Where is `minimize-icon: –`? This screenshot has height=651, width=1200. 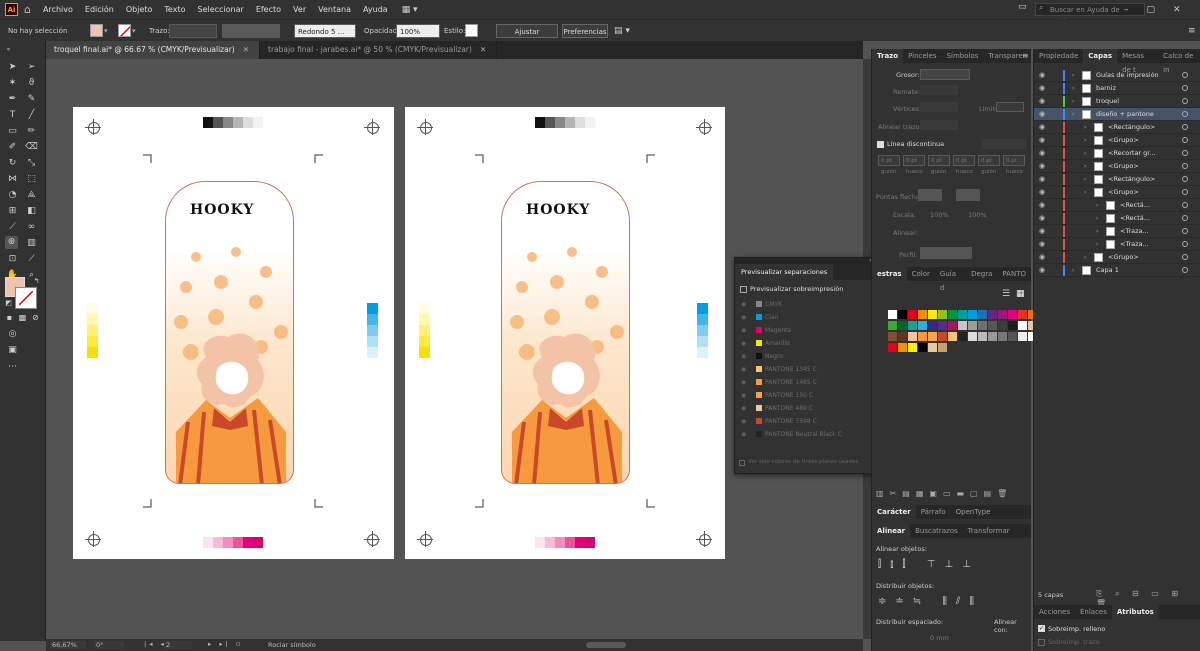
minimize-icon: – is located at coordinates (1126, 10).